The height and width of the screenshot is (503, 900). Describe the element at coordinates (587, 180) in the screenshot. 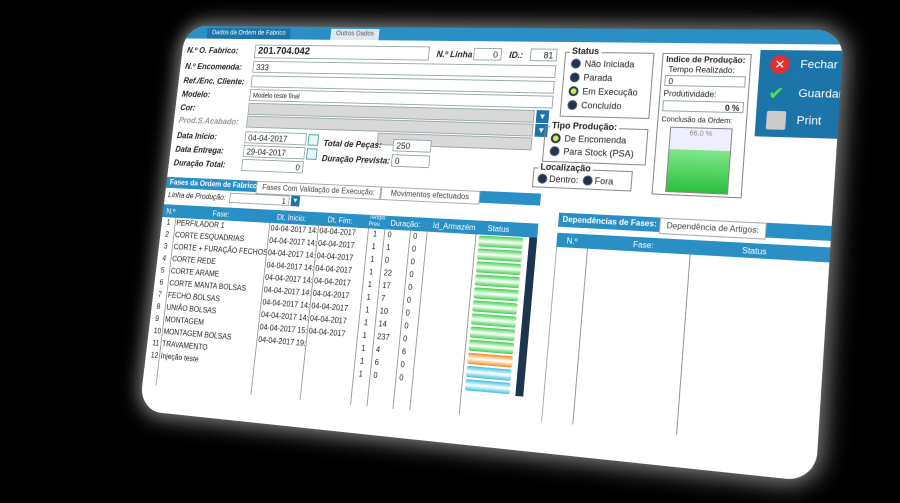

I see `radio-fora` at that location.